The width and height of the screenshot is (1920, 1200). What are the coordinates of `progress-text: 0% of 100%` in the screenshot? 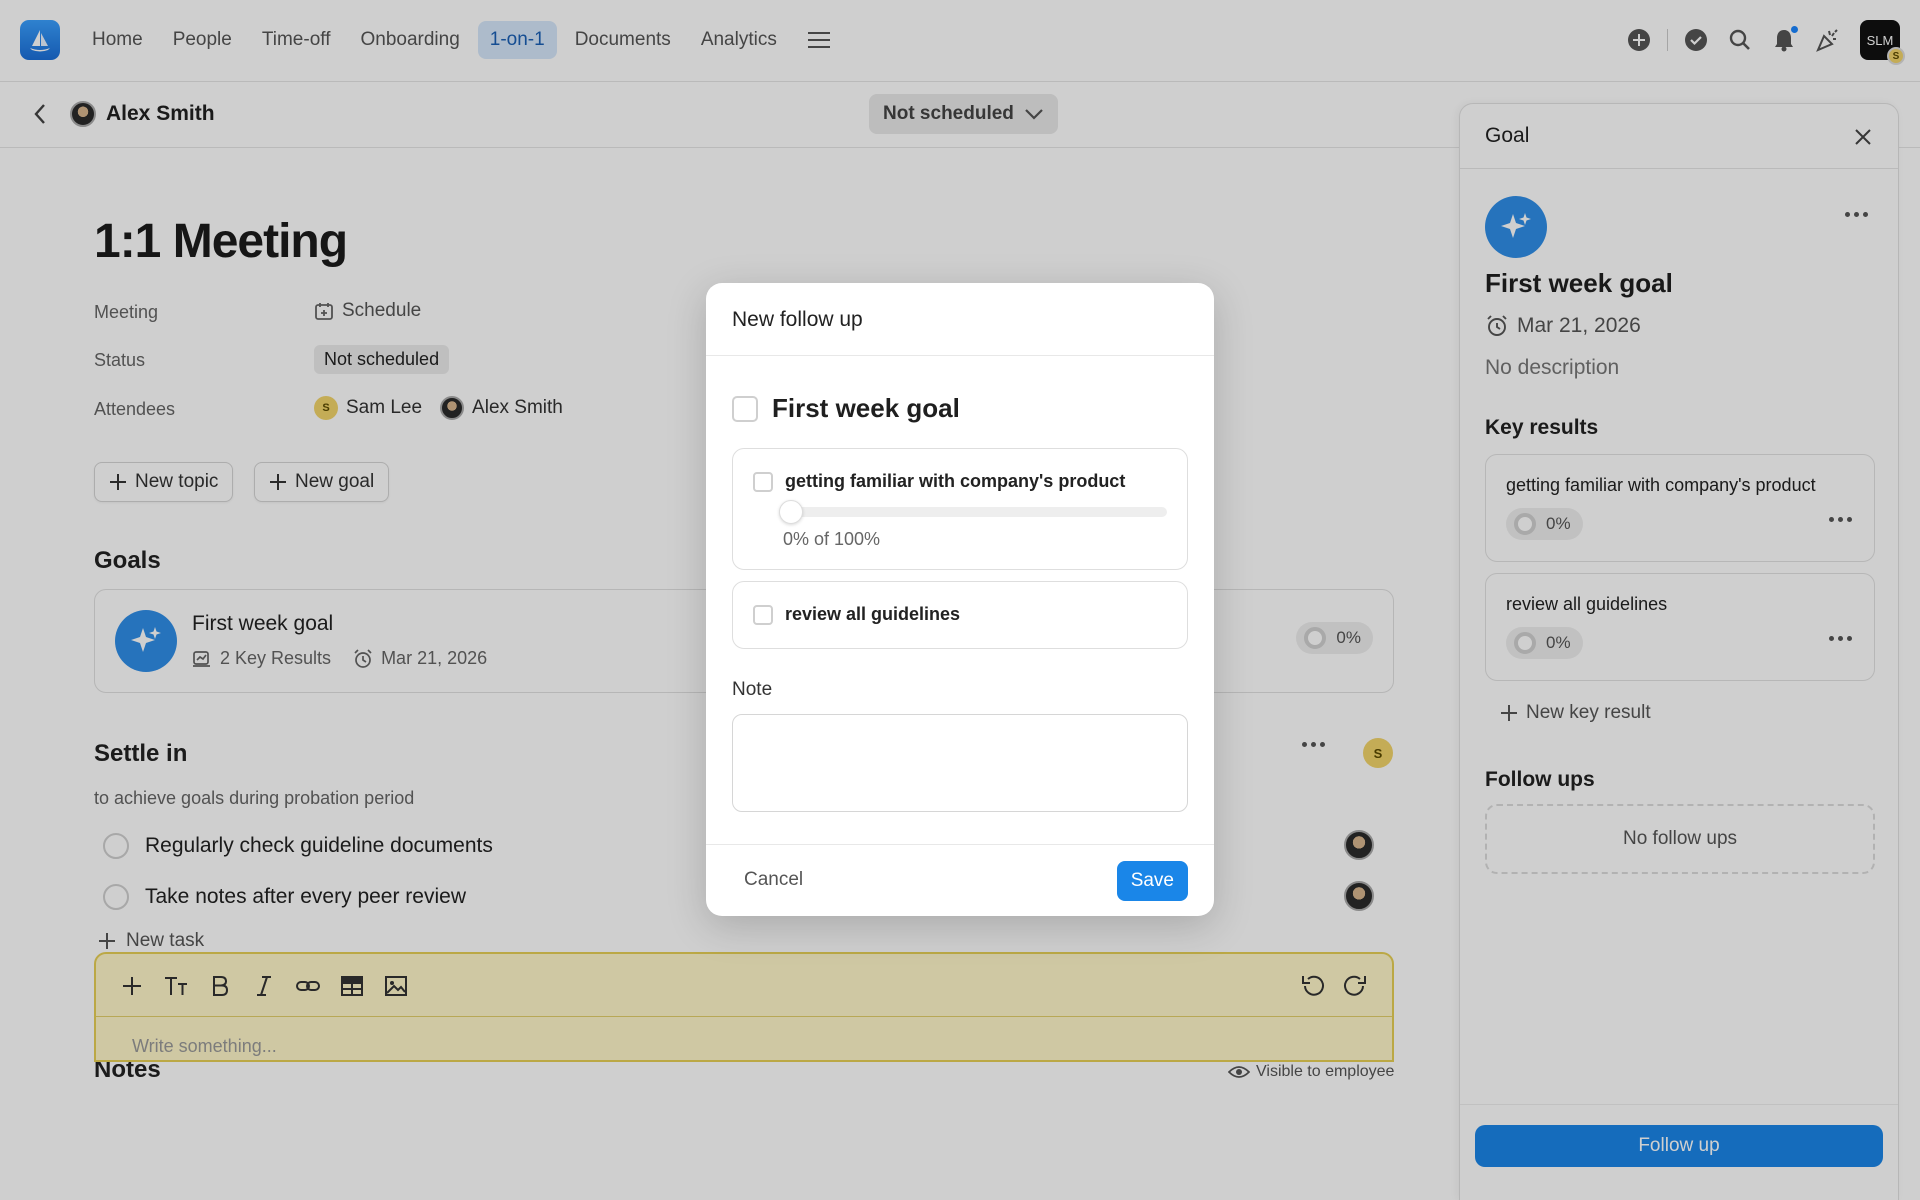 It's located at (832, 539).